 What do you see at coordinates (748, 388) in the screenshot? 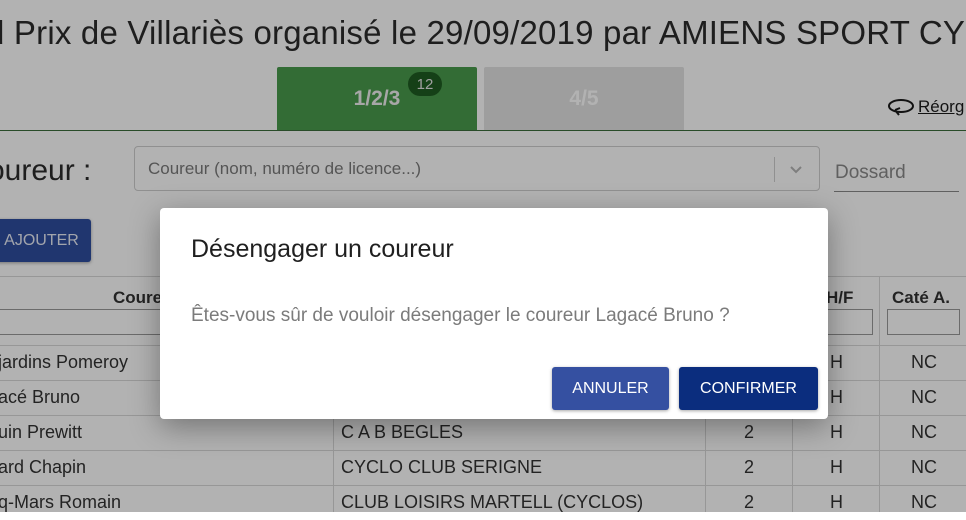
I see `confirm-button: CONFIRMER` at bounding box center [748, 388].